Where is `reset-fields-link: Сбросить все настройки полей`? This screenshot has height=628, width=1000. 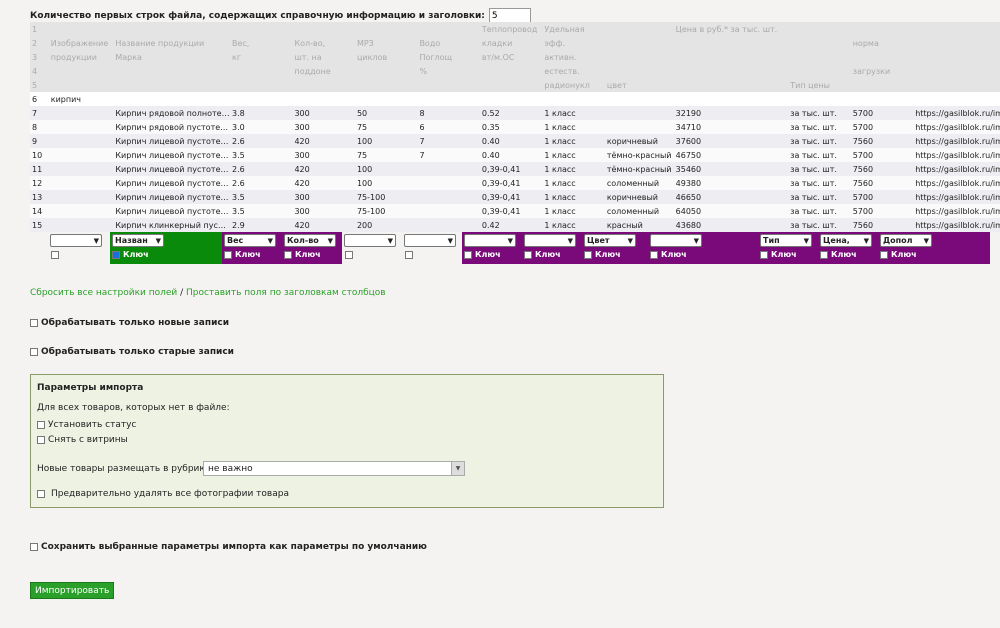
reset-fields-link: Сбросить все настройки полей is located at coordinates (103, 293).